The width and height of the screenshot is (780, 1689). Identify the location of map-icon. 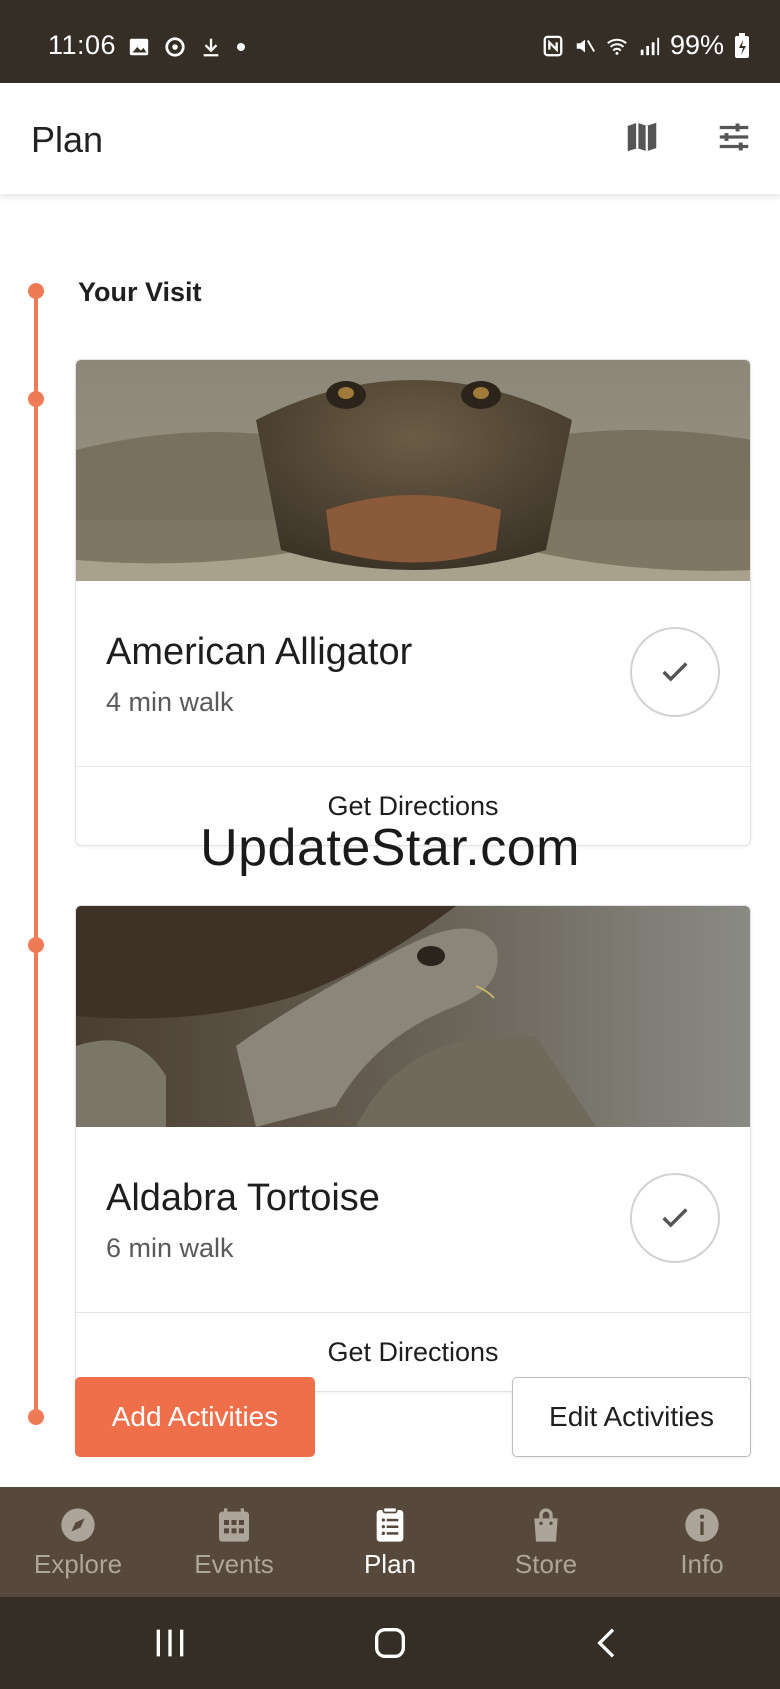
(642, 137).